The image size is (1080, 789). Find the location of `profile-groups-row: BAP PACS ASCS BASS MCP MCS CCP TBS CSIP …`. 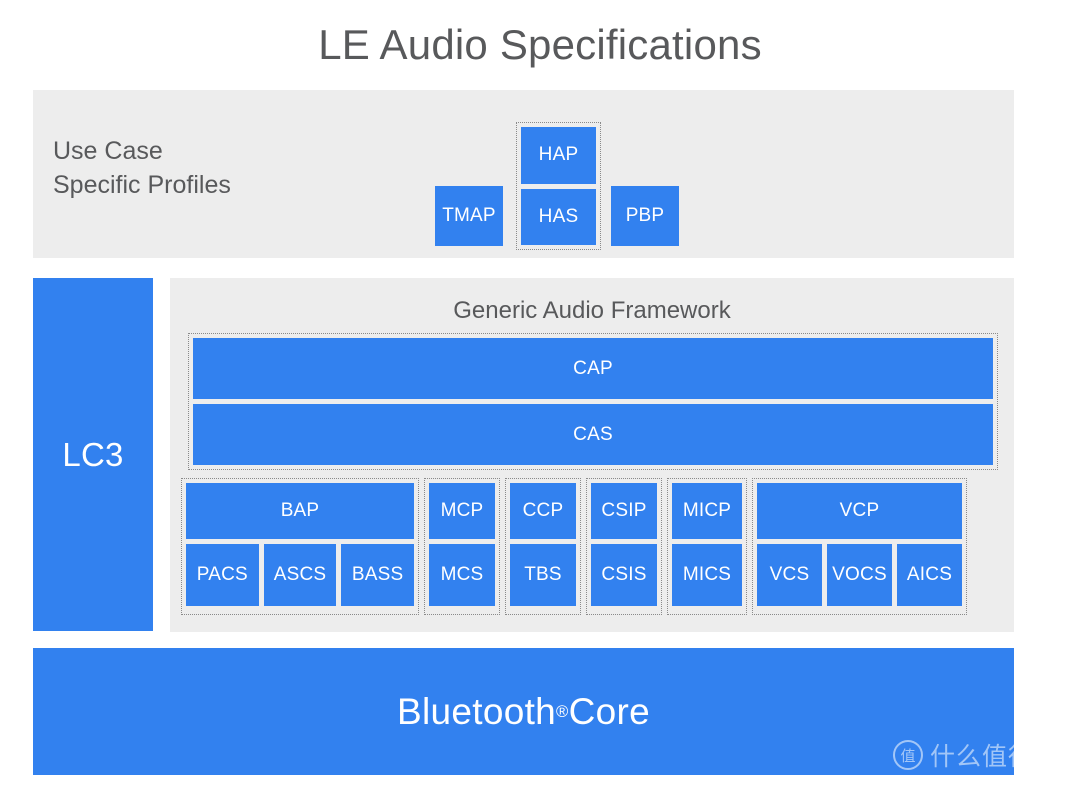

profile-groups-row: BAP PACS ASCS BASS MCP MCS CCP TBS CSIP … is located at coordinates (593, 546).